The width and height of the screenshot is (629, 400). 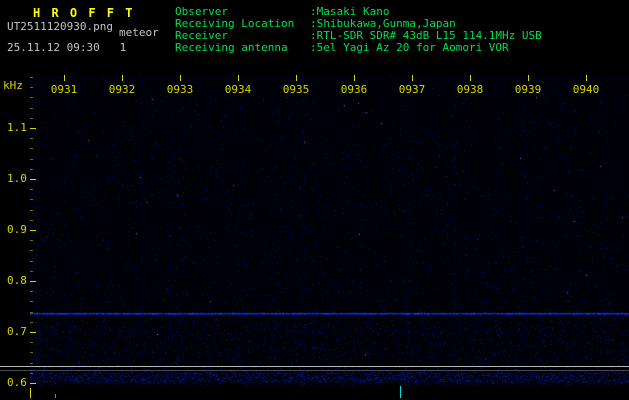 I want to click on time-tick-label: 0937, so click(x=412, y=89).